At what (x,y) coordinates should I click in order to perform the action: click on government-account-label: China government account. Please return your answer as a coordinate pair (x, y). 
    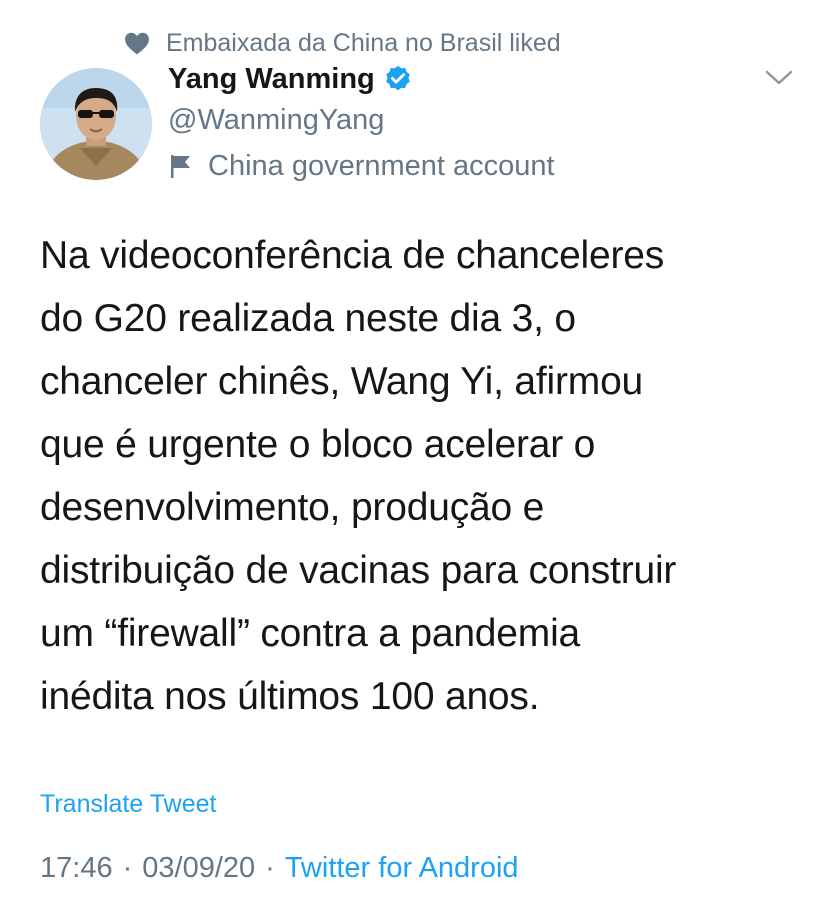
    Looking at the image, I should click on (361, 166).